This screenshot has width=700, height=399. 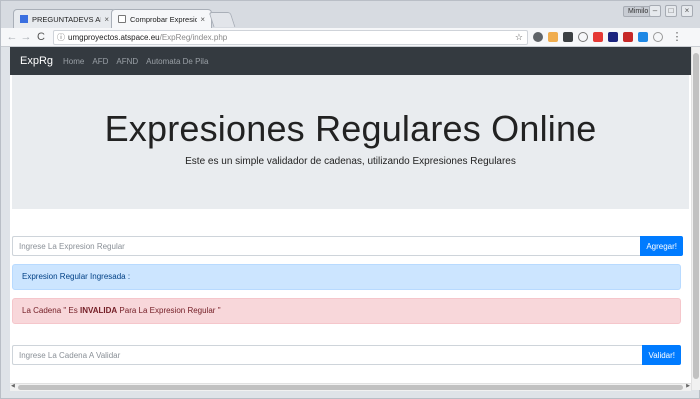 What do you see at coordinates (519, 37) in the screenshot?
I see `bookmark-star-icon: ☆` at bounding box center [519, 37].